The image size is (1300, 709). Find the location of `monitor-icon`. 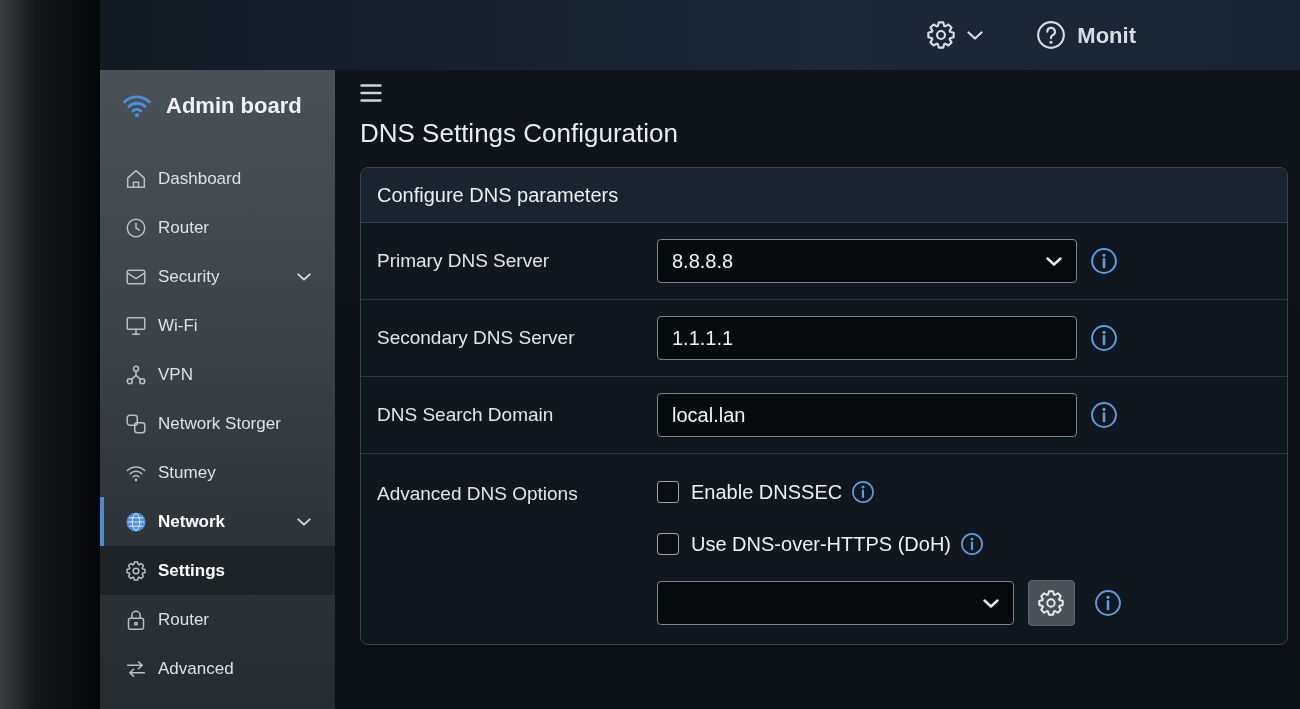

monitor-icon is located at coordinates (136, 325).